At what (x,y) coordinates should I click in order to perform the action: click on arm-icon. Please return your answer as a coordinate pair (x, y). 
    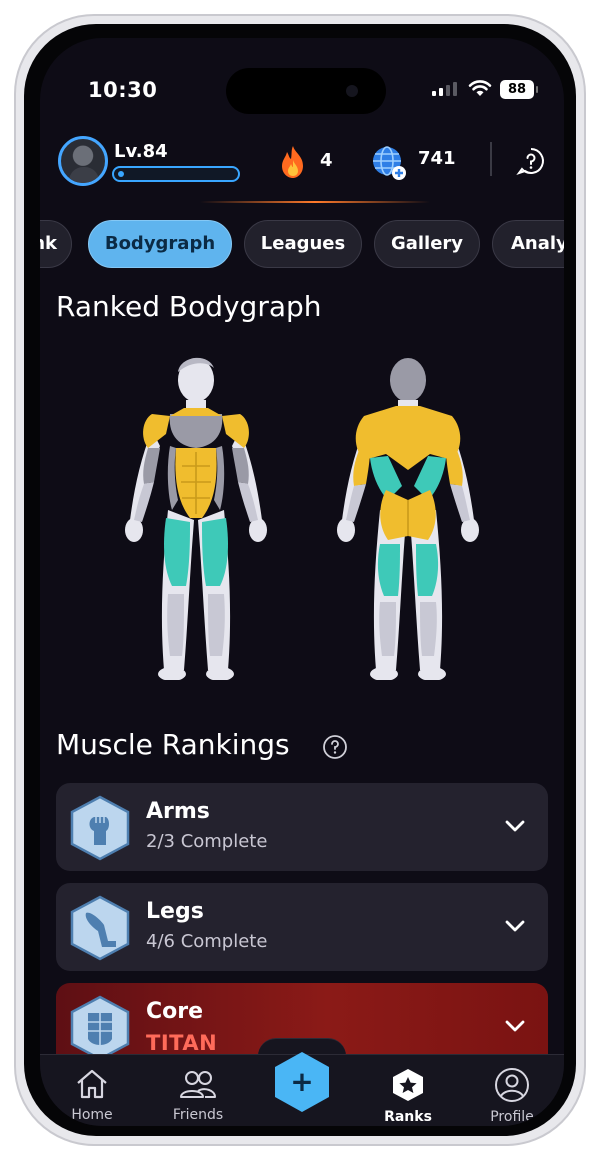
    Looking at the image, I should click on (100, 828).